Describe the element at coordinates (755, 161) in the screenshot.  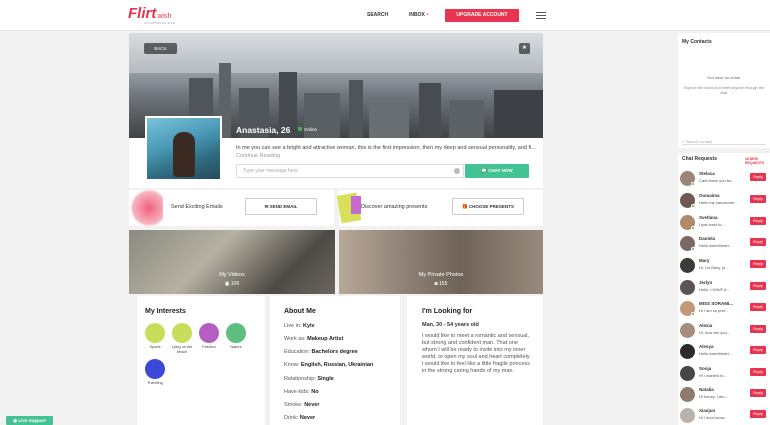
I see `new-requests-badge: 16 NEW REQUESTS` at that location.